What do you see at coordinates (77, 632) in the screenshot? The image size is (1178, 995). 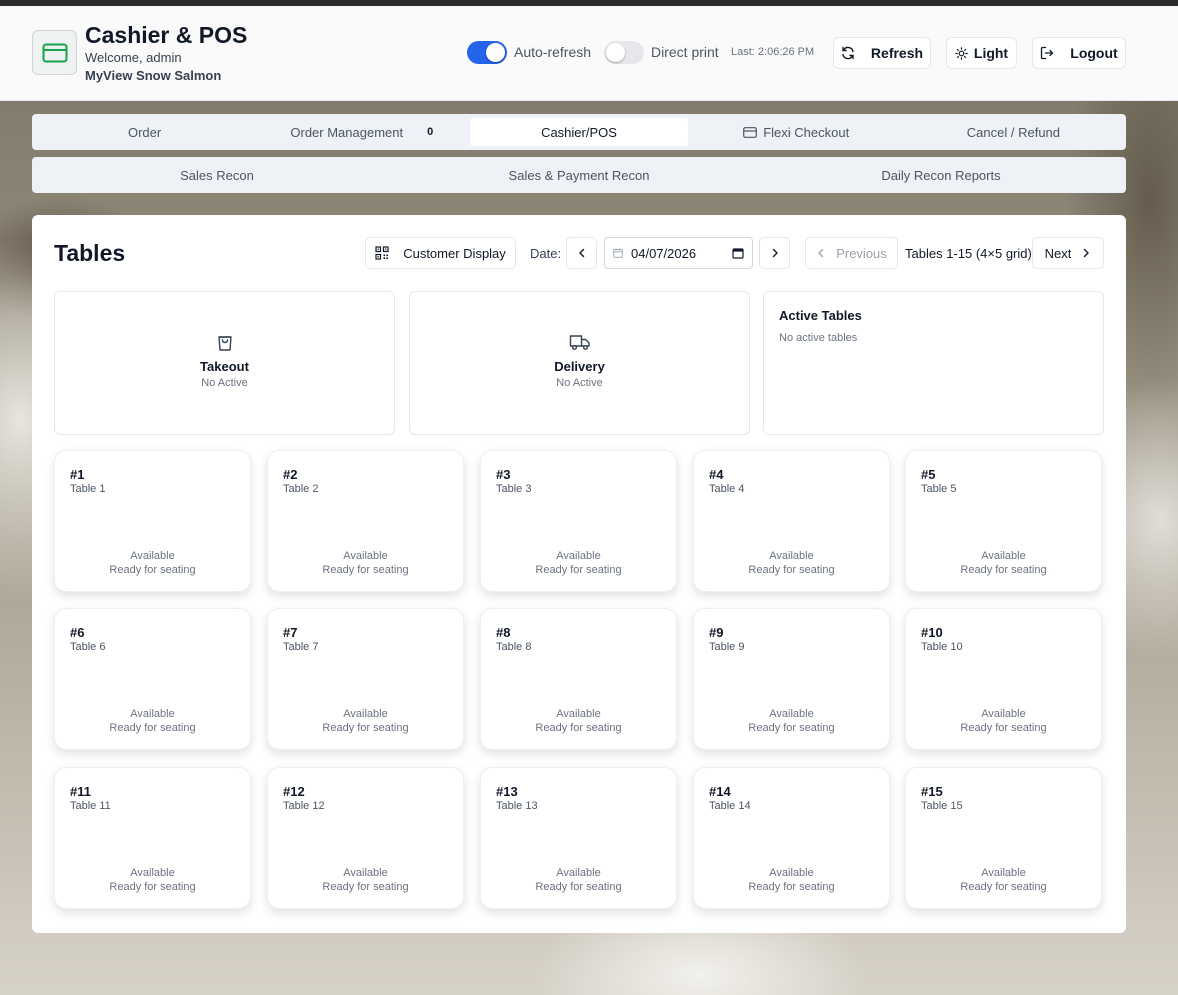 I see `table-number: #6` at bounding box center [77, 632].